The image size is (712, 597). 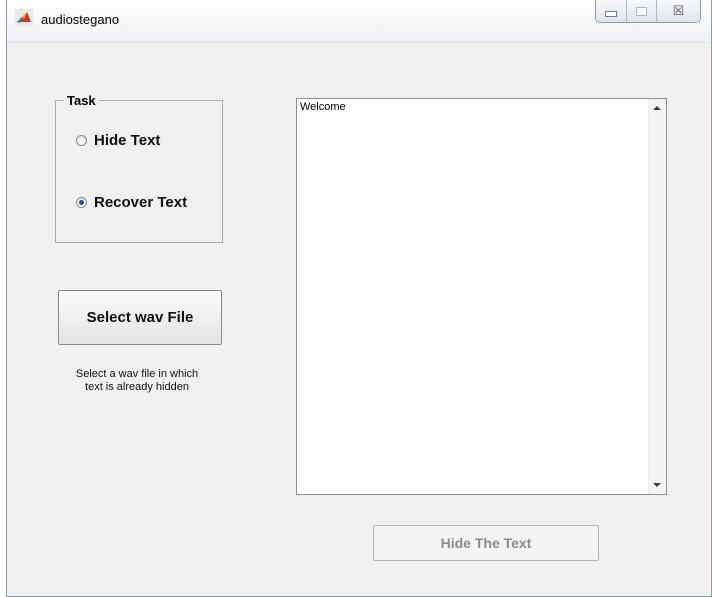 I want to click on select-wav-file-button: Select wav File, so click(x=140, y=317).